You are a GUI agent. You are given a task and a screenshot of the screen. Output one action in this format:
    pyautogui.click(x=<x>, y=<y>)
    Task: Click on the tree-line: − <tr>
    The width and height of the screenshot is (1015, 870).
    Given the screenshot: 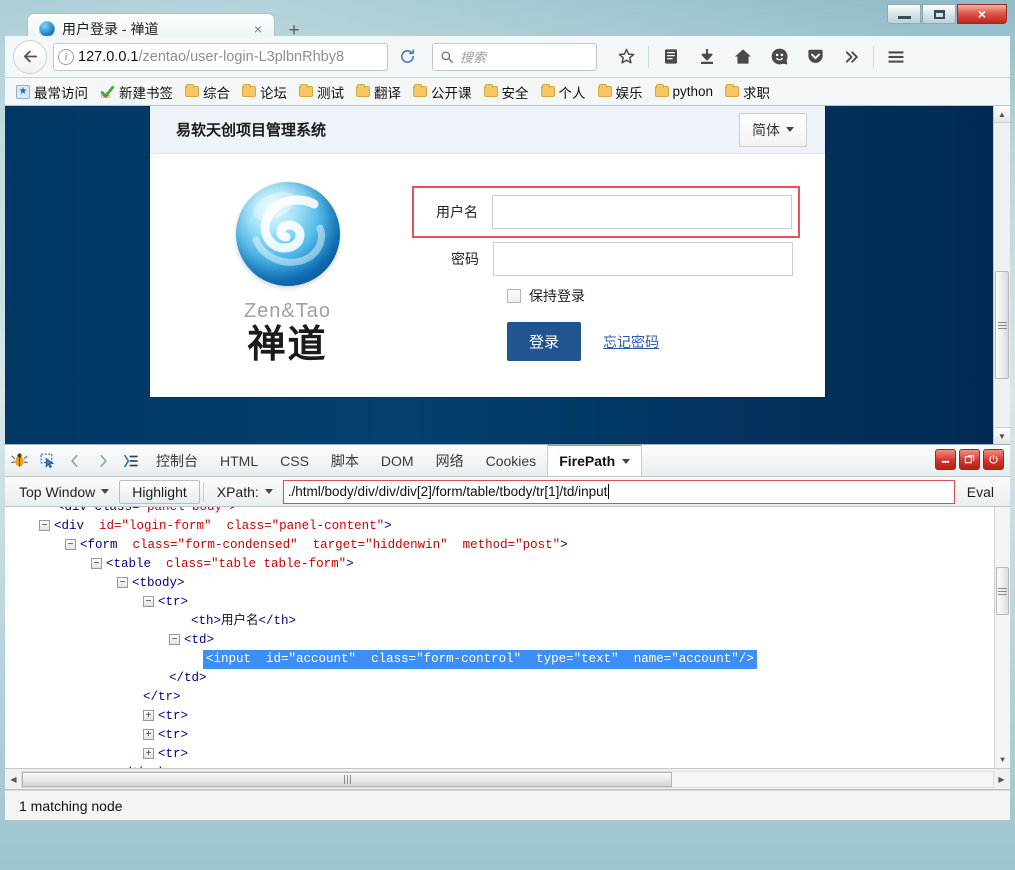 What is the action you would take?
    pyautogui.click(x=576, y=602)
    